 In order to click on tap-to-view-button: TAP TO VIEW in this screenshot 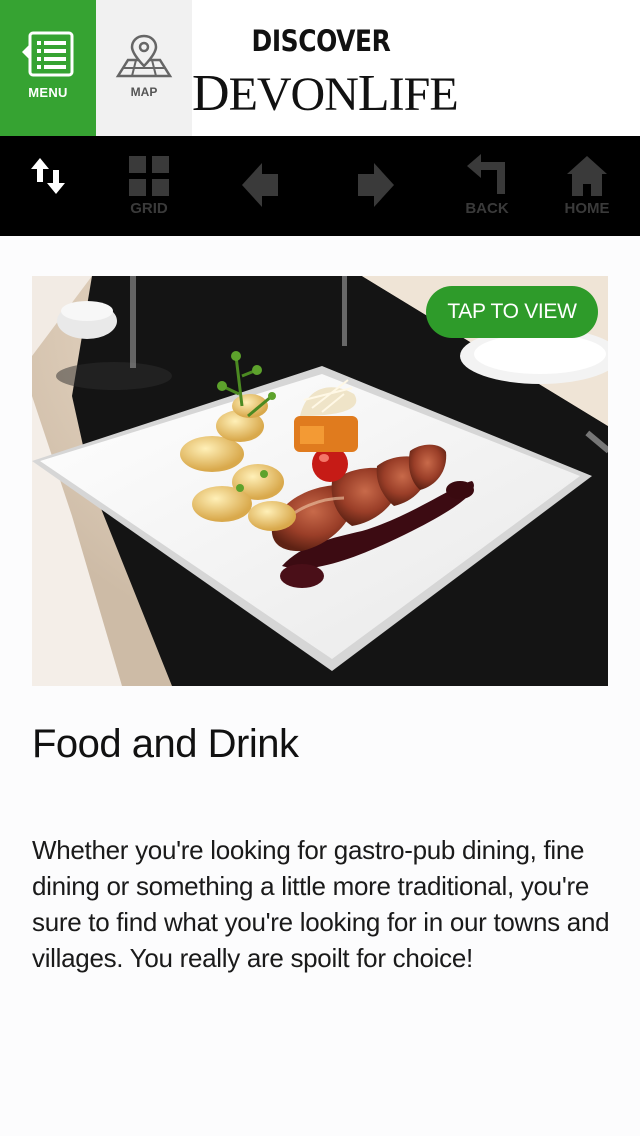, I will do `click(512, 312)`.